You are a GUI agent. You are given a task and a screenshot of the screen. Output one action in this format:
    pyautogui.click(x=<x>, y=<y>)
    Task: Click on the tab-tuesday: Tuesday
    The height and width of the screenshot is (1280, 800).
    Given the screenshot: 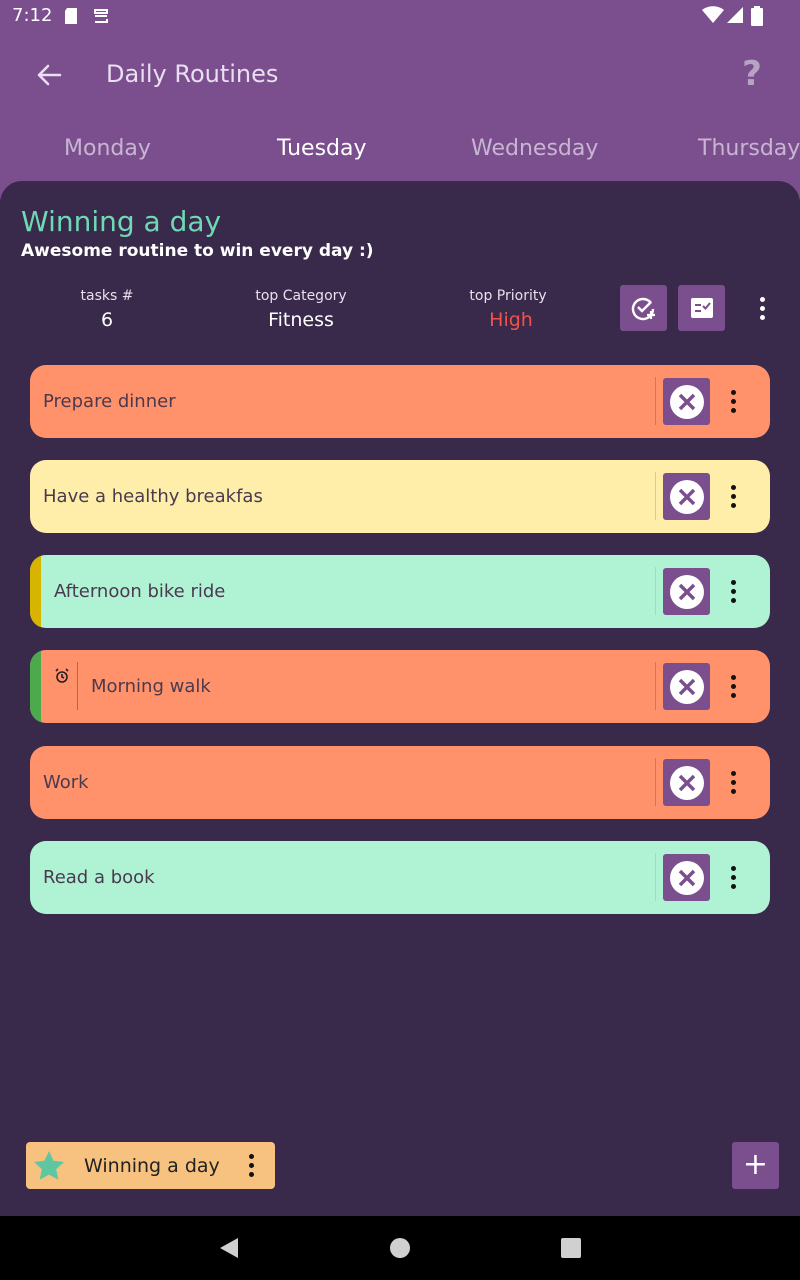 What is the action you would take?
    pyautogui.click(x=322, y=148)
    